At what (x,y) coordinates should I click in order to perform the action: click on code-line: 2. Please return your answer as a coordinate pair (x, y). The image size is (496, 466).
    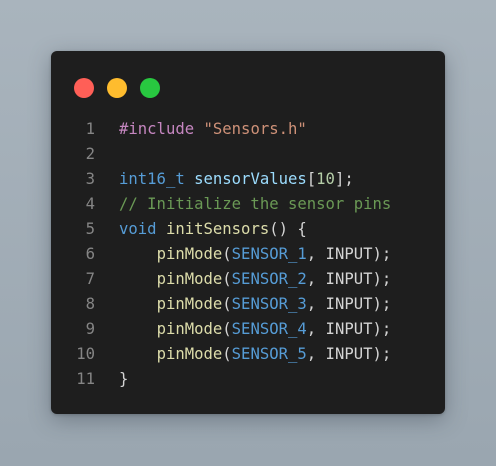
    Looking at the image, I should click on (248, 154).